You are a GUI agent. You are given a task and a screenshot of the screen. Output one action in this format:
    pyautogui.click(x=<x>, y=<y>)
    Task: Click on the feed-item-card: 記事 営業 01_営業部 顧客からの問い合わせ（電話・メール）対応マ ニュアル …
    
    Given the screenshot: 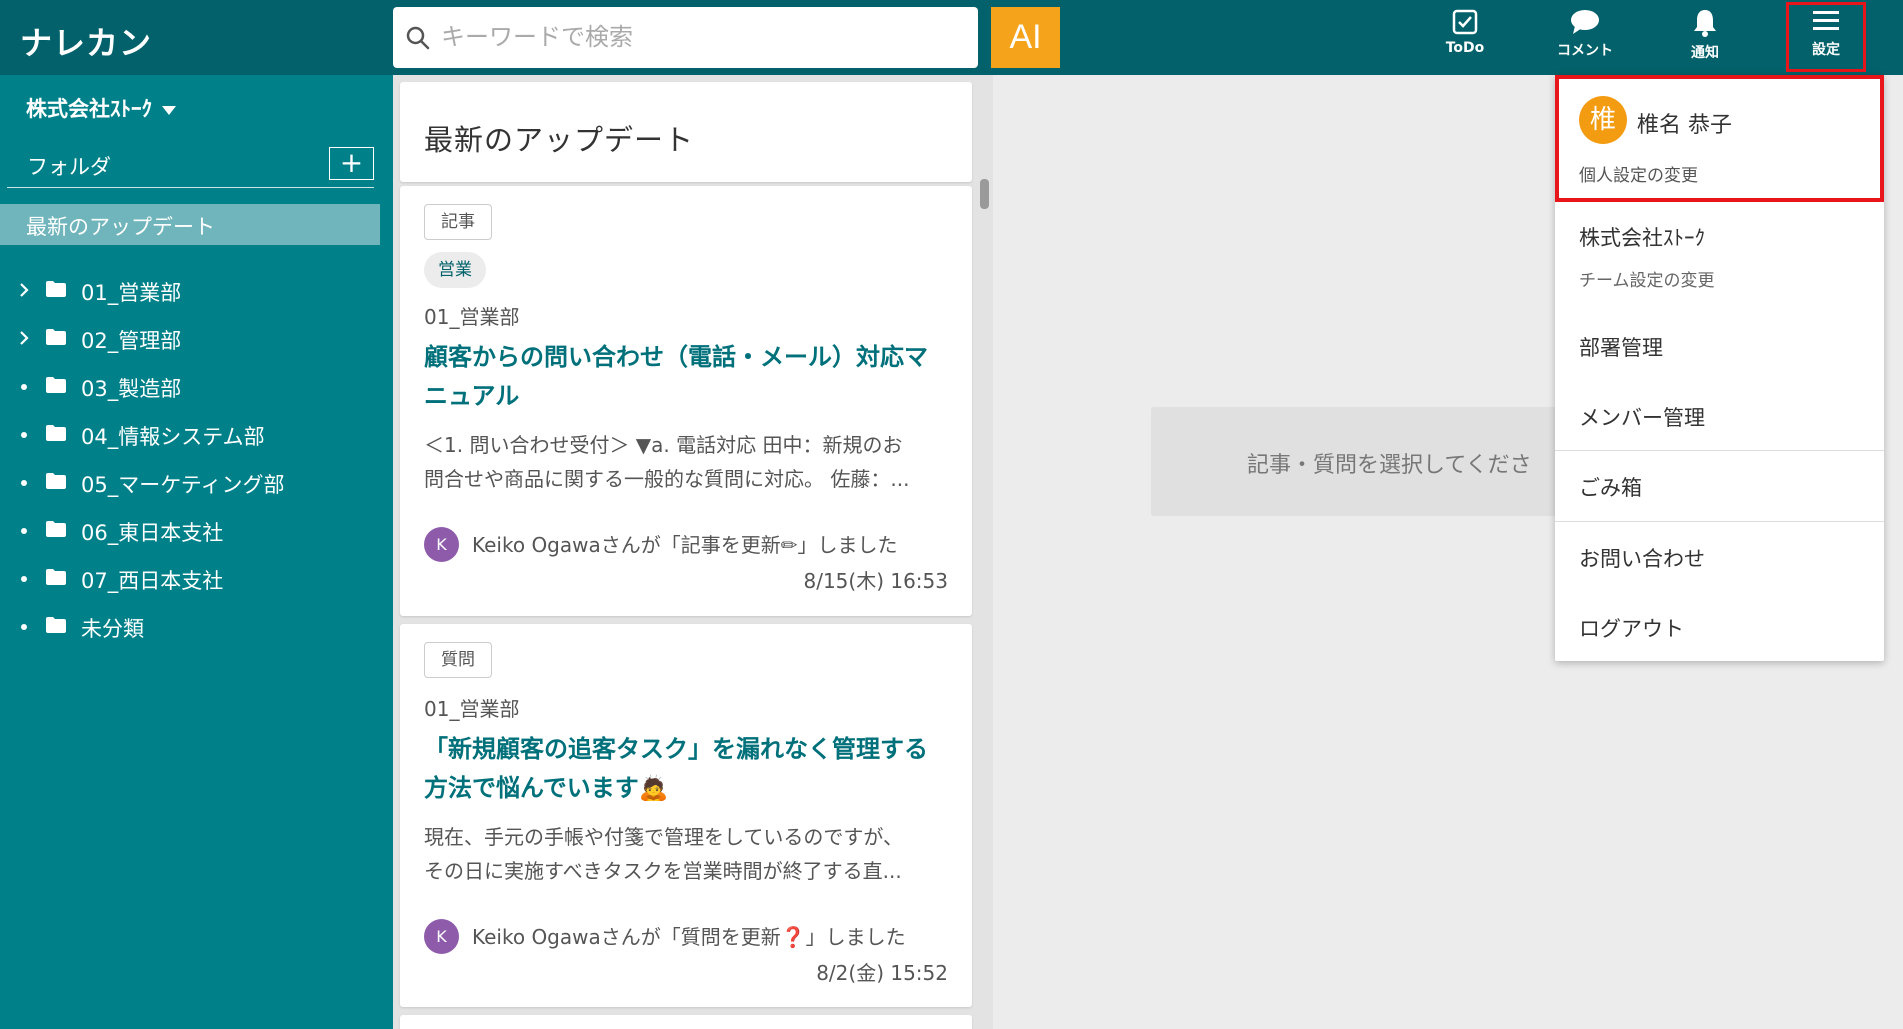 What is the action you would take?
    pyautogui.click(x=686, y=401)
    